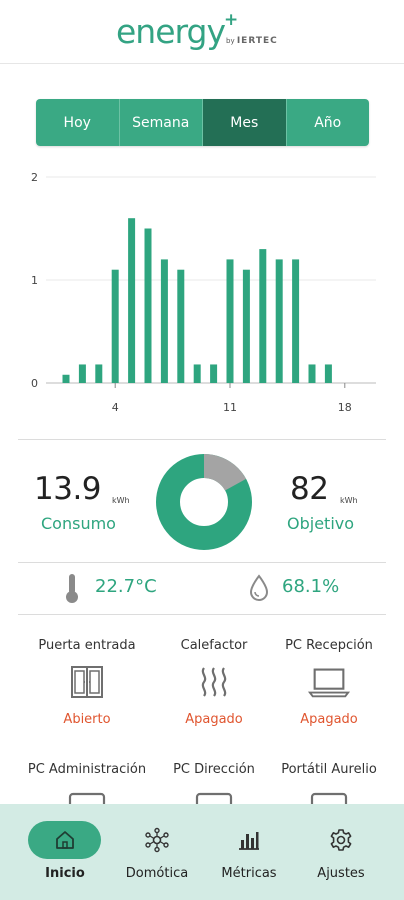 The image size is (404, 900). I want to click on x-tick-label: 4, so click(115, 407).